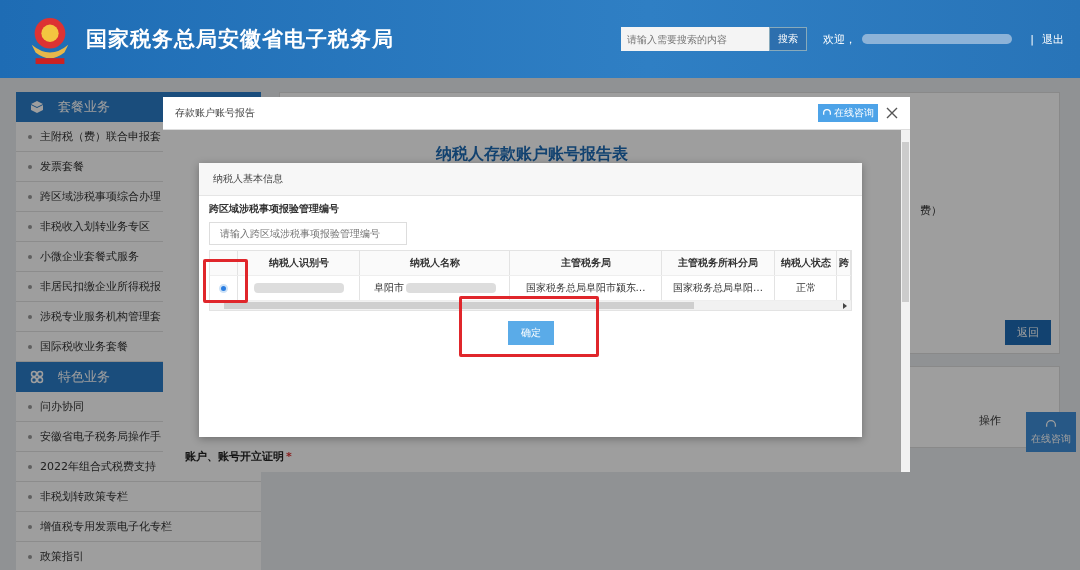 This screenshot has width=1080, height=570. What do you see at coordinates (138, 527) in the screenshot?
I see `sidebar-item: 增值税专用发票电子化专栏` at bounding box center [138, 527].